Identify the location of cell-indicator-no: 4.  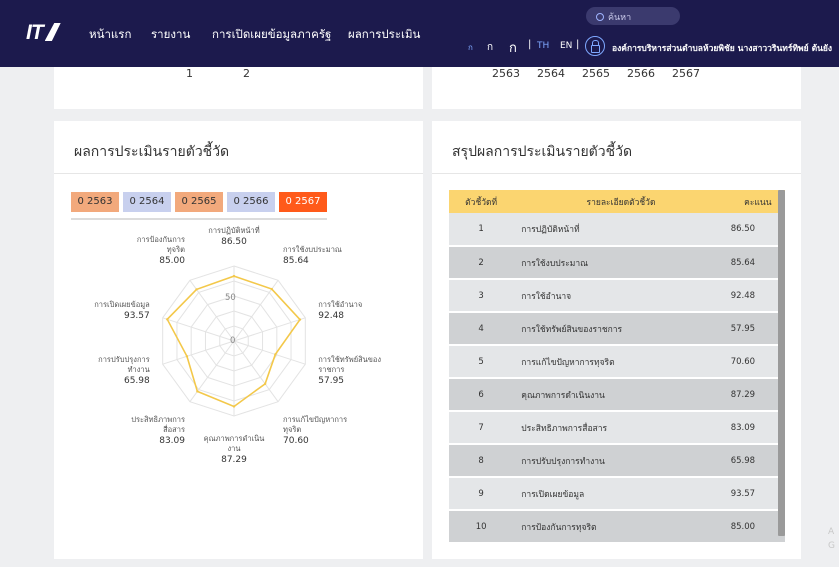
(481, 329).